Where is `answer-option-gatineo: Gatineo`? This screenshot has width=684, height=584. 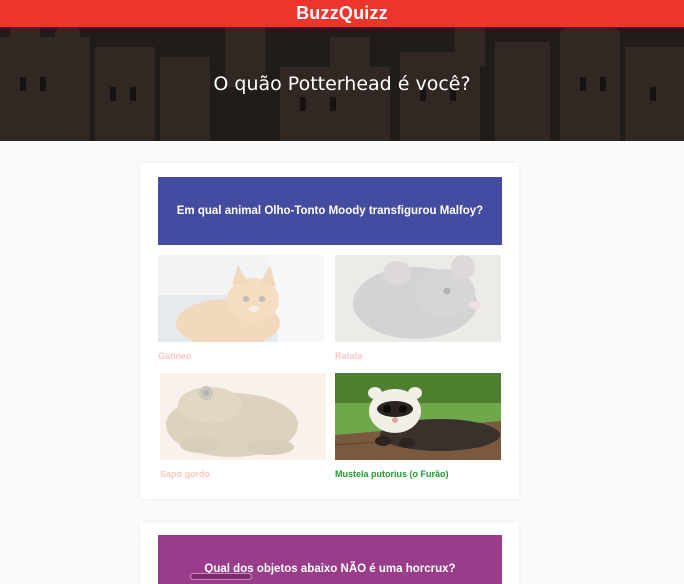 answer-option-gatineo: Gatineo is located at coordinates (241, 308).